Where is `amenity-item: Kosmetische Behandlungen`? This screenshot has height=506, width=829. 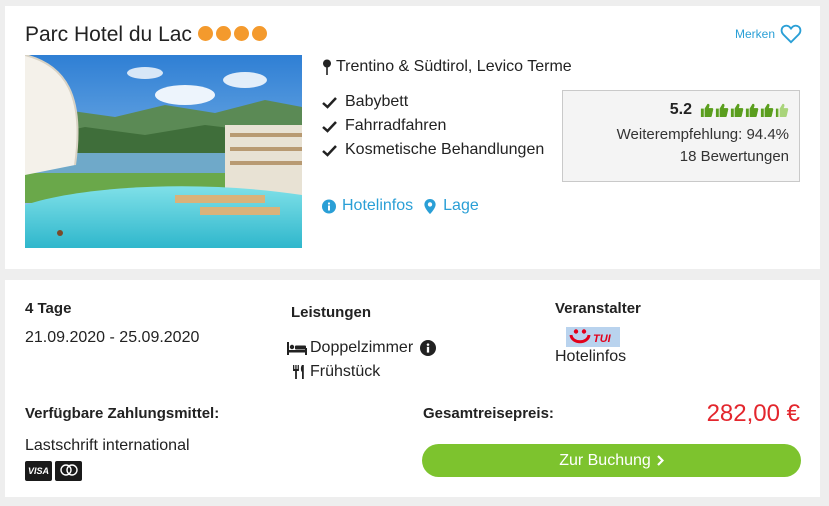
amenity-item: Kosmetische Behandlungen is located at coordinates (433, 150).